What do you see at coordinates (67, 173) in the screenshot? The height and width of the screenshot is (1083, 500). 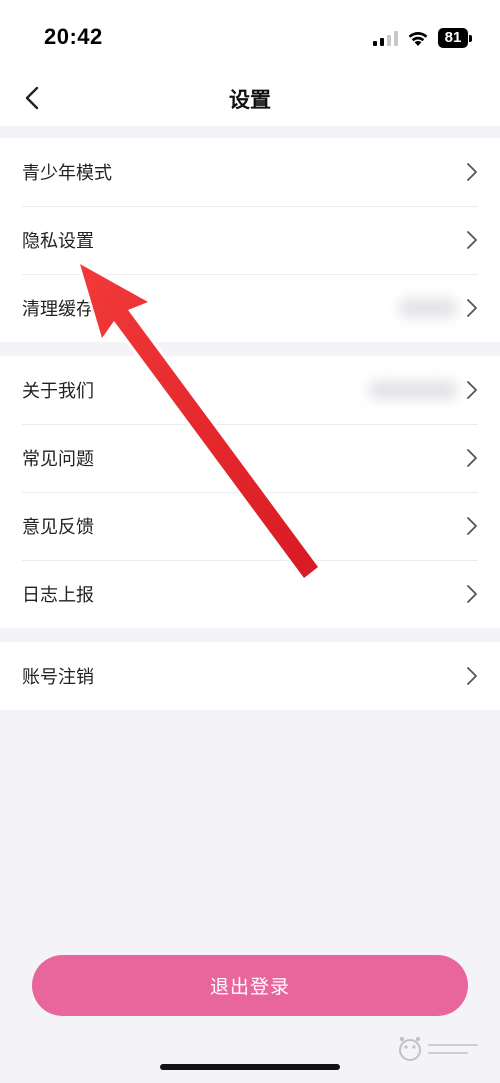 I see `menu-item-label: 青少年模式` at bounding box center [67, 173].